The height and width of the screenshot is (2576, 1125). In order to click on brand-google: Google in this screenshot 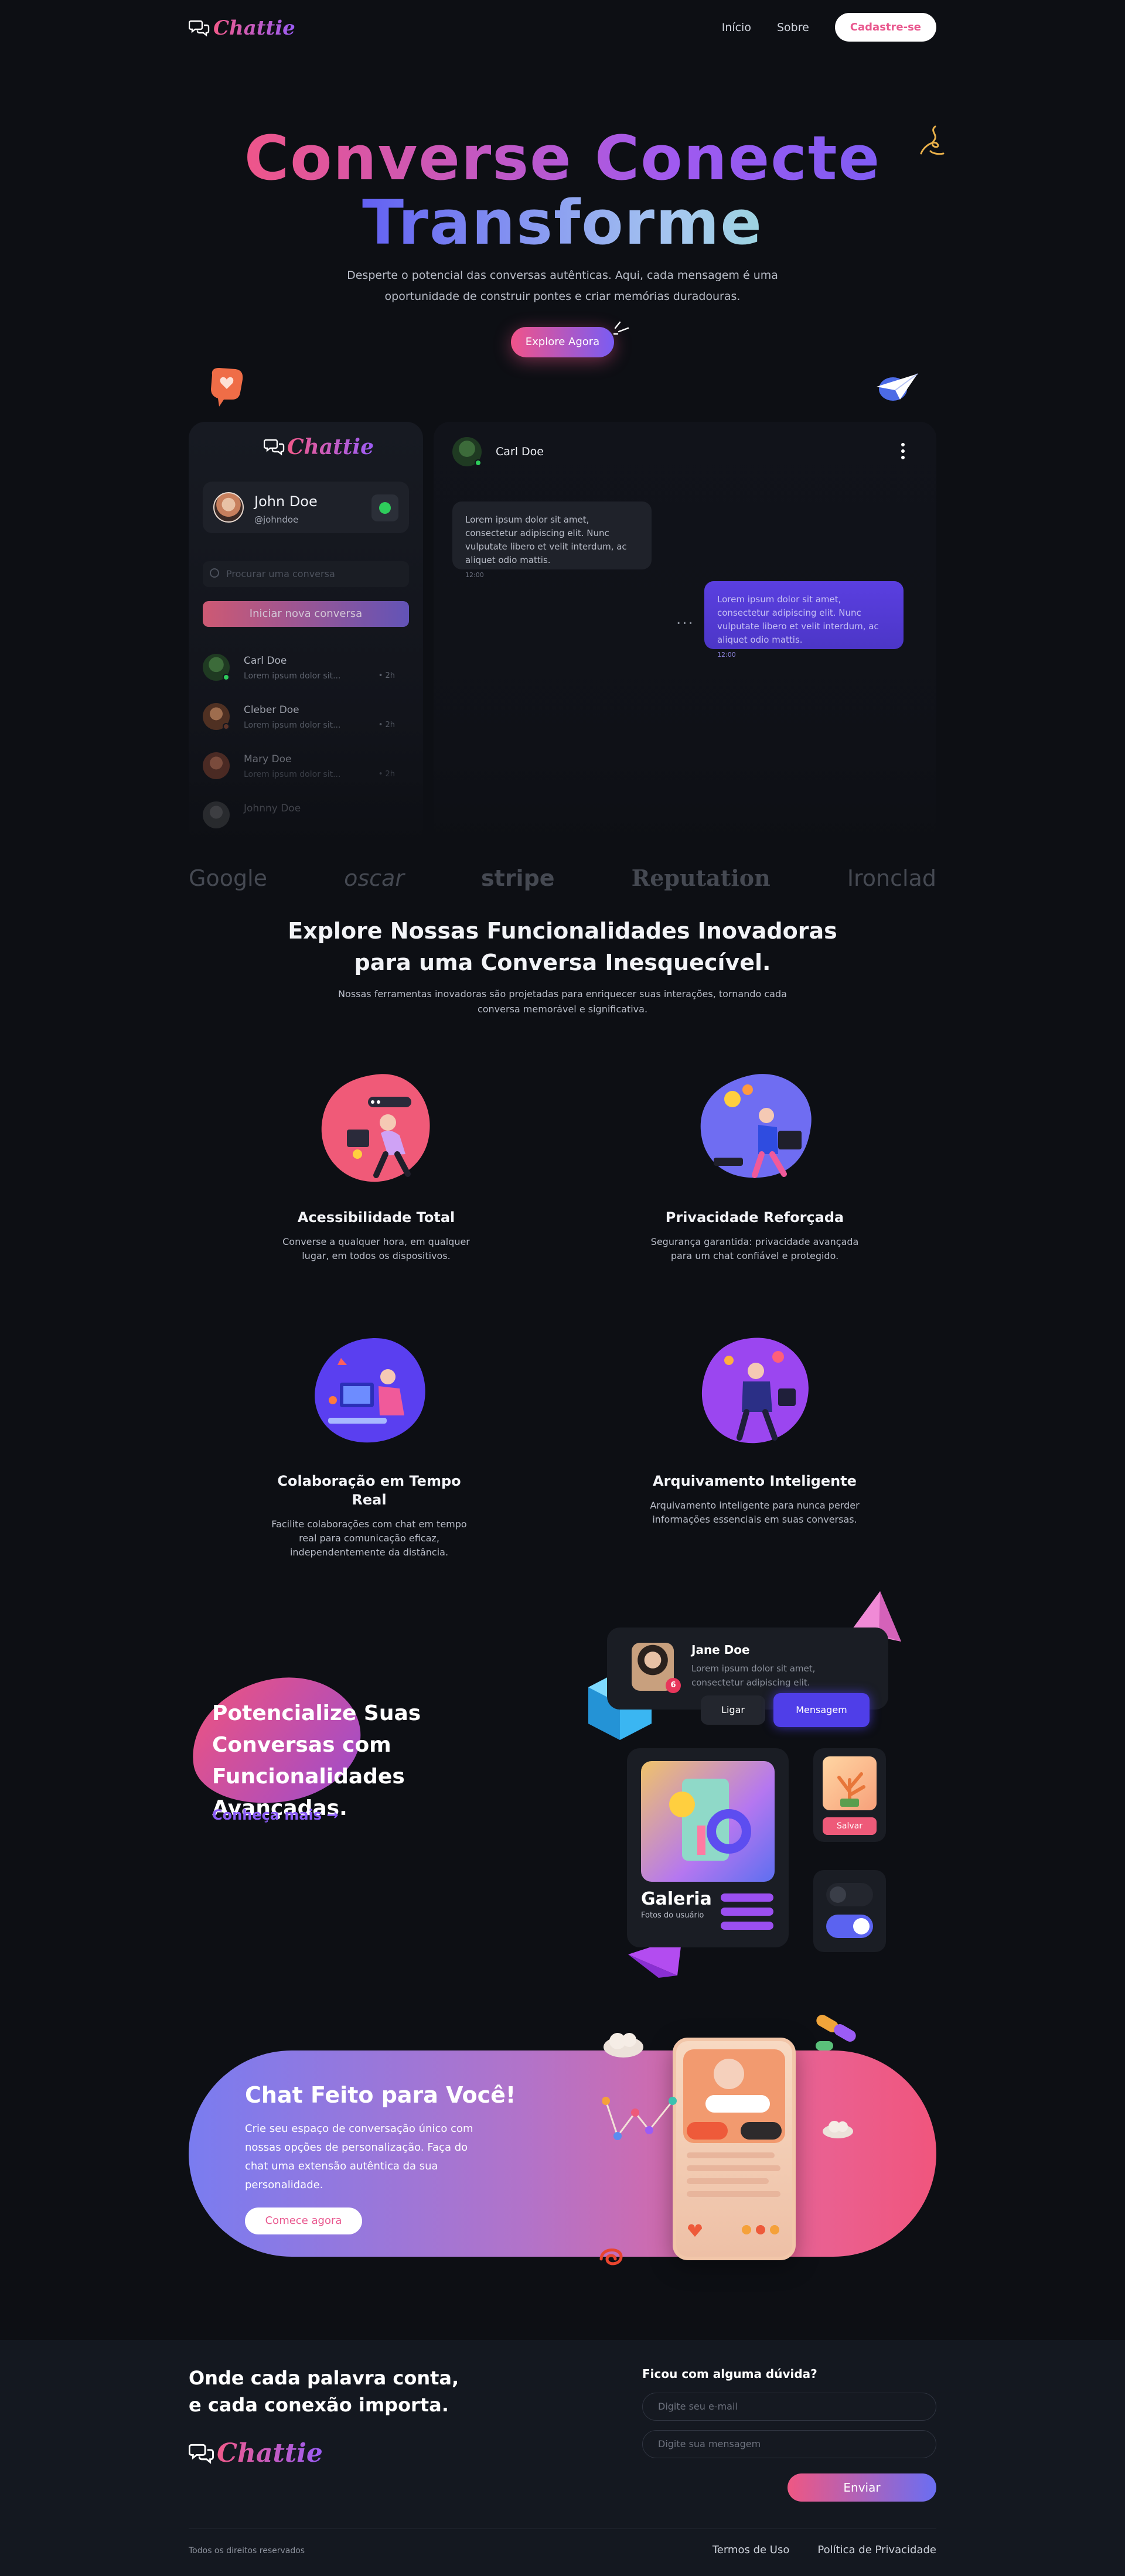, I will do `click(228, 878)`.